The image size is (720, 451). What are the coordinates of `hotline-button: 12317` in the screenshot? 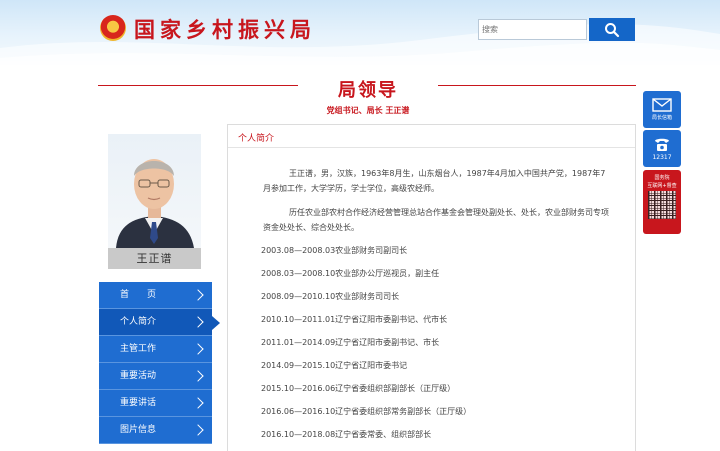 It's located at (662, 148).